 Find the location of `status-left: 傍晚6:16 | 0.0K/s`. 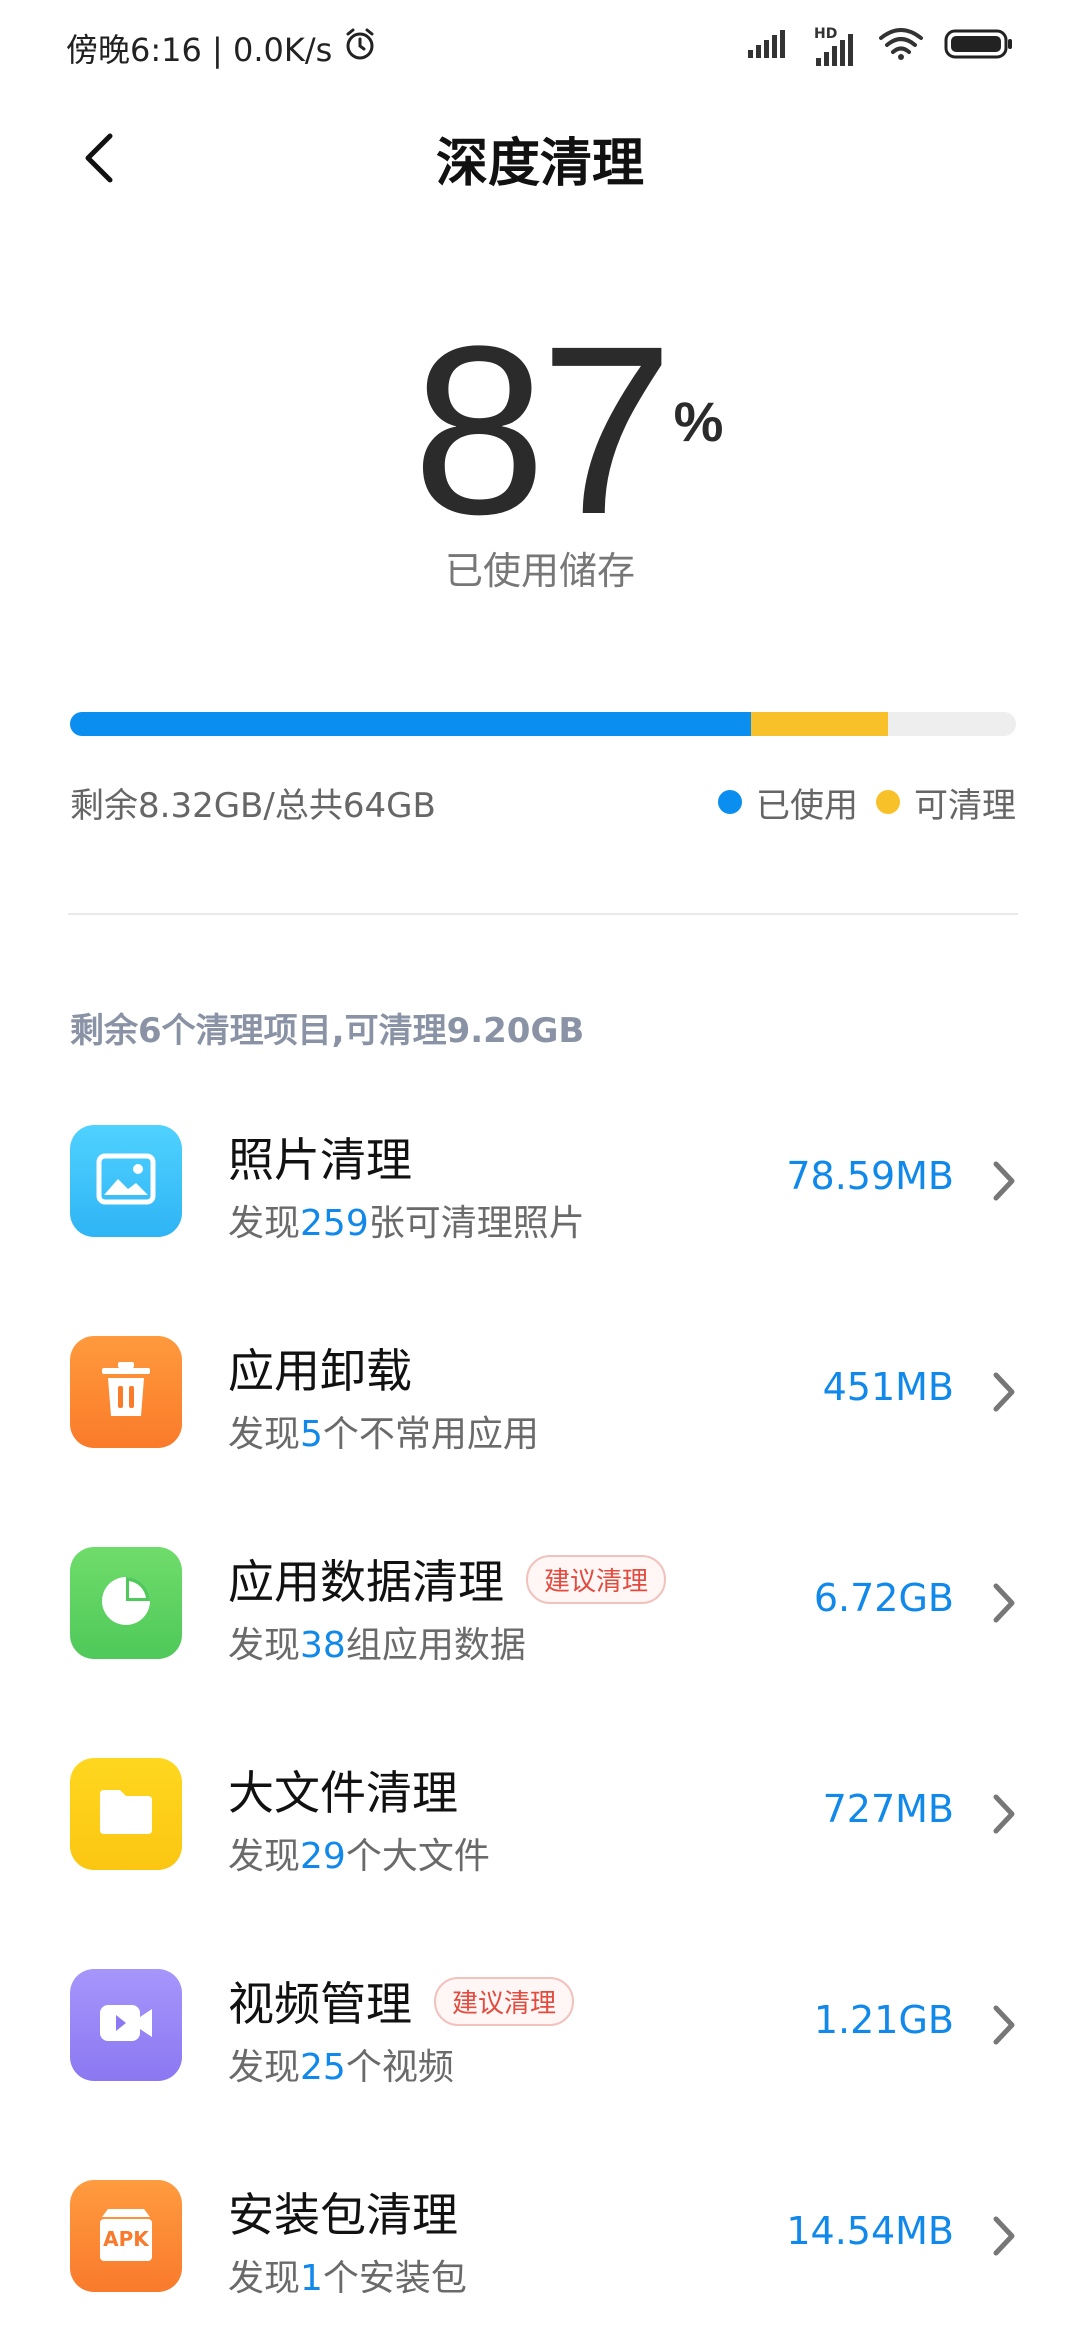

status-left: 傍晚6:16 | 0.0K/s is located at coordinates (222, 48).